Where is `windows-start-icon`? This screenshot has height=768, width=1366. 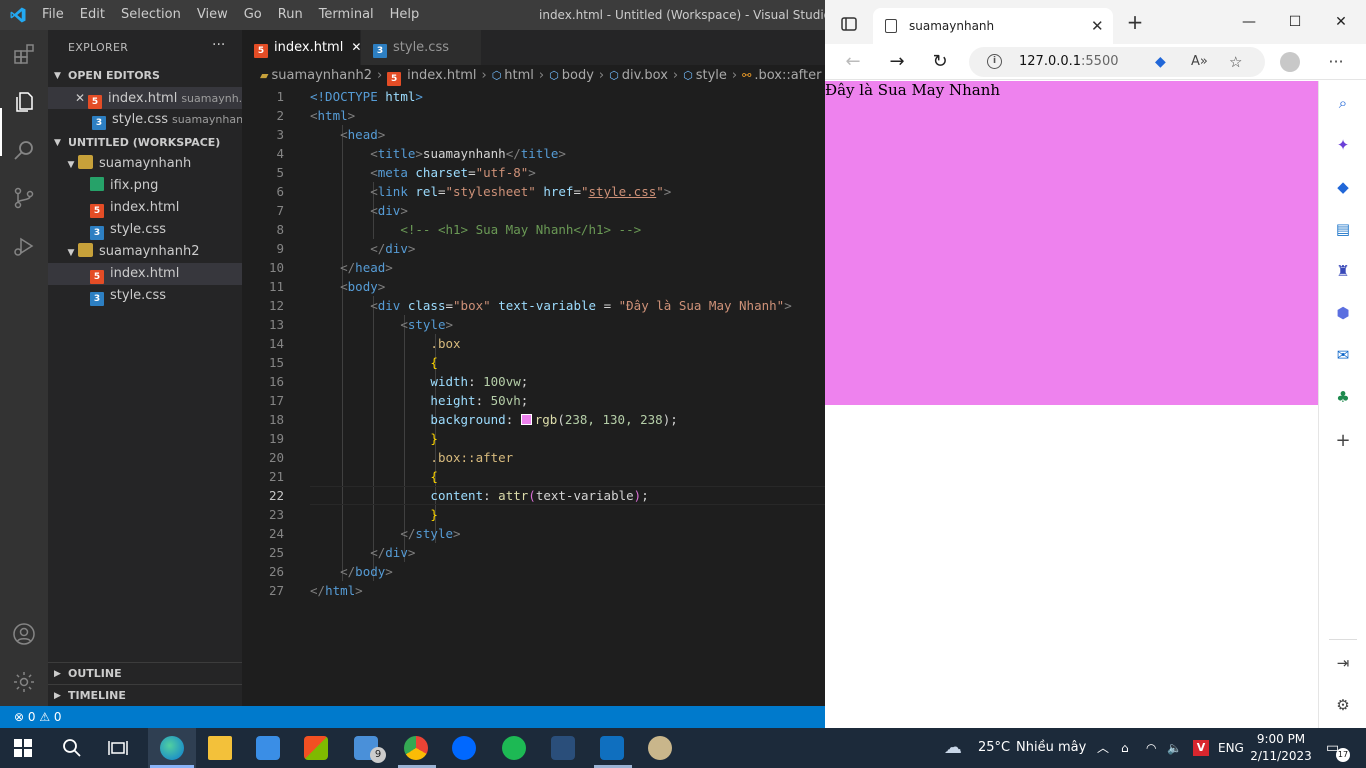
windows-start-icon is located at coordinates (23, 748).